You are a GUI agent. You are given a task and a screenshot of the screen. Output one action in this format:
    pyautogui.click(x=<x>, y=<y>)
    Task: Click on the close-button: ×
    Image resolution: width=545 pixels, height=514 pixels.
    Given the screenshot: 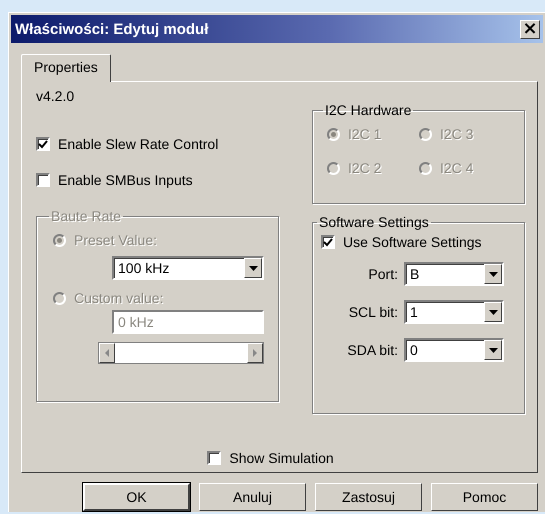 What is the action you would take?
    pyautogui.click(x=530, y=29)
    